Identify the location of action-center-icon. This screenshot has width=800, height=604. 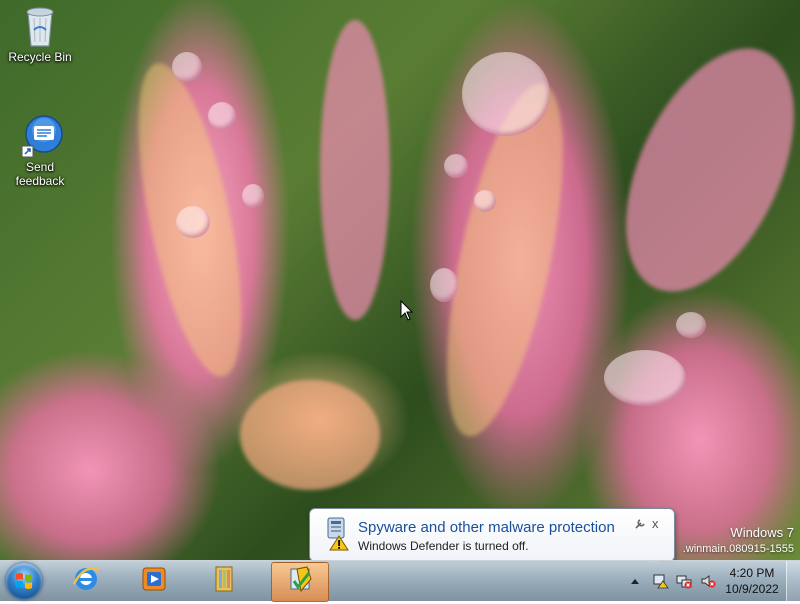
(300, 582).